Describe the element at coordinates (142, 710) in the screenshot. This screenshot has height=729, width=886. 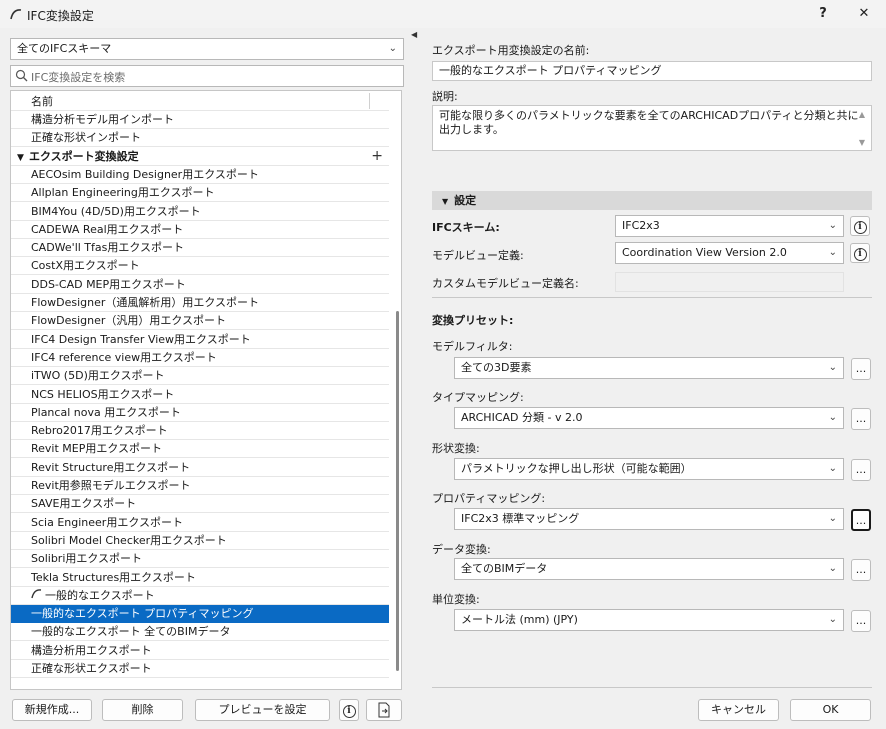
I see `delete-button: 削除` at that location.